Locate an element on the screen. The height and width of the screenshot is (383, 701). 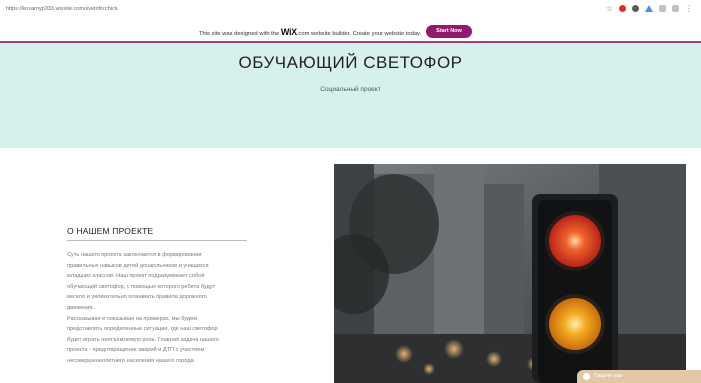
about-line: движения. is located at coordinates (81, 307).